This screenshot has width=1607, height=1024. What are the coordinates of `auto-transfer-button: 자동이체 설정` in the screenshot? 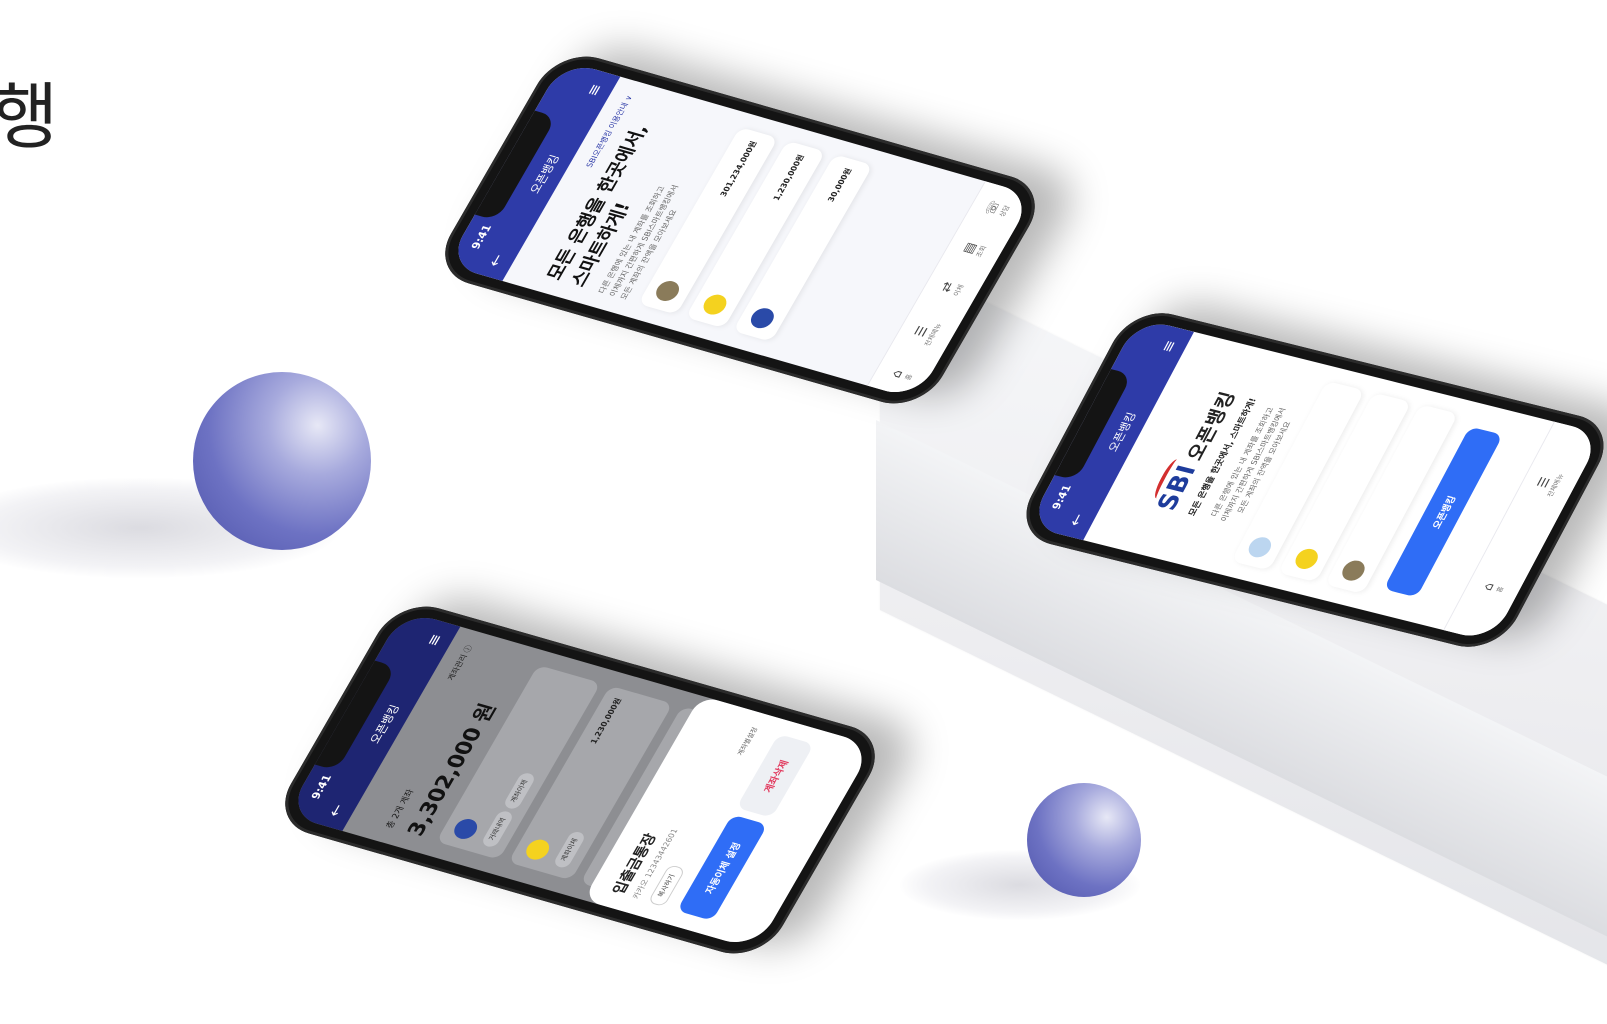 It's located at (722, 867).